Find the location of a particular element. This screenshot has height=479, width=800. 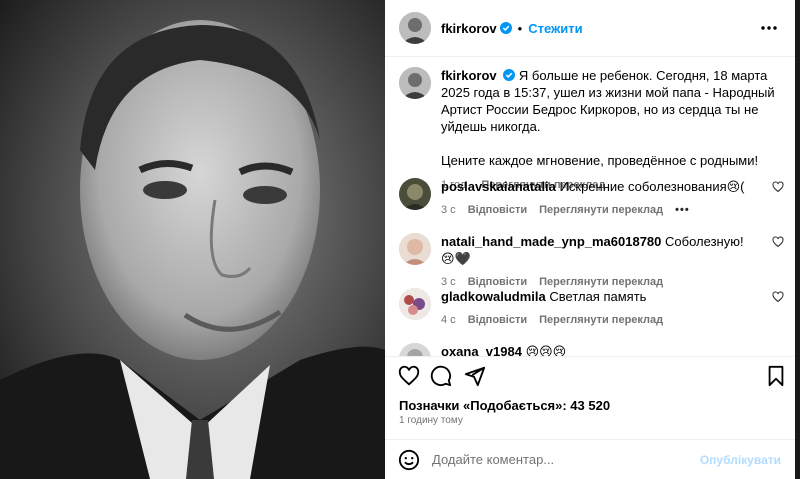

post-comment-button: Опублікувати is located at coordinates (740, 460).